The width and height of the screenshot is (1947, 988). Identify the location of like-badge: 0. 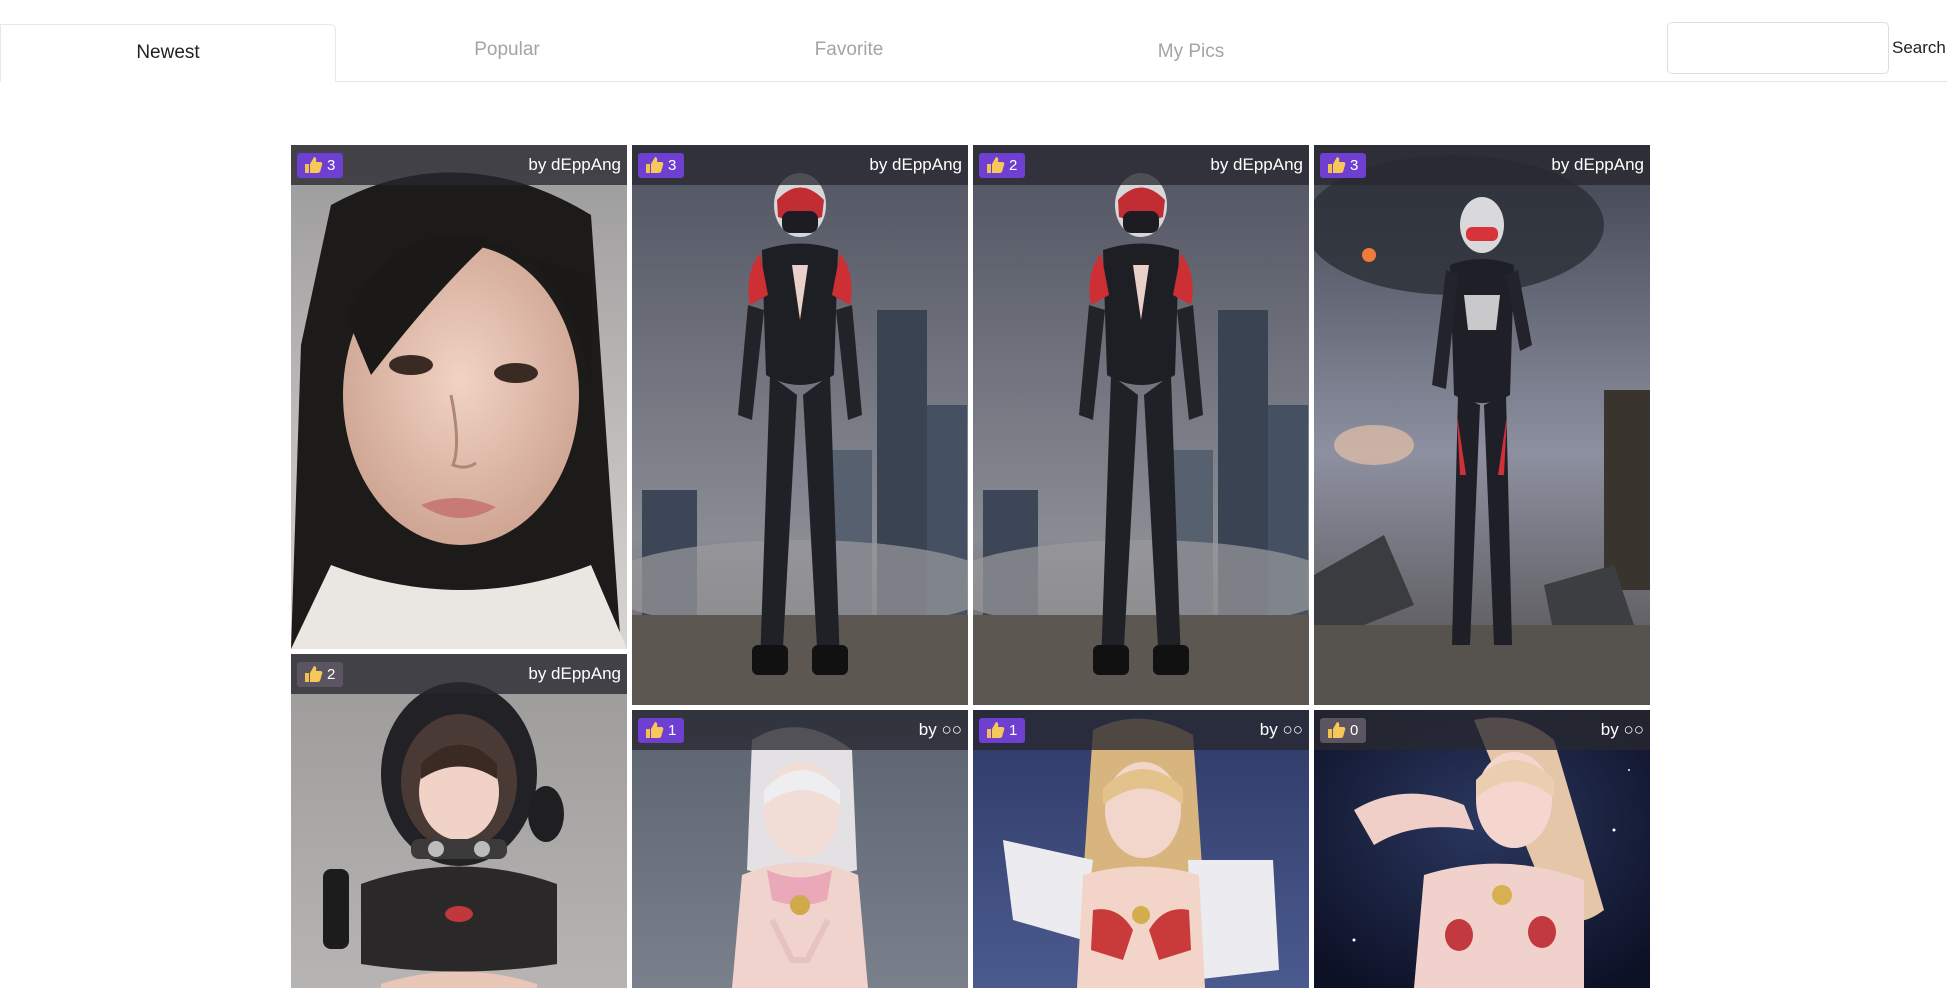
(1343, 730).